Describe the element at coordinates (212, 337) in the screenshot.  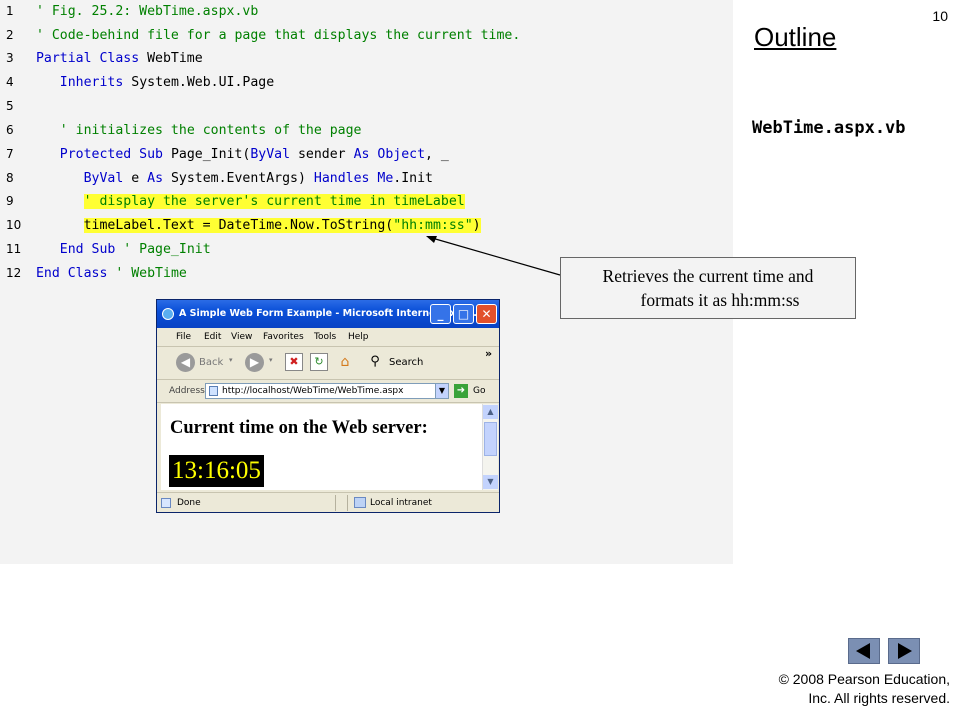
I see `menu-edit: Edit` at that location.